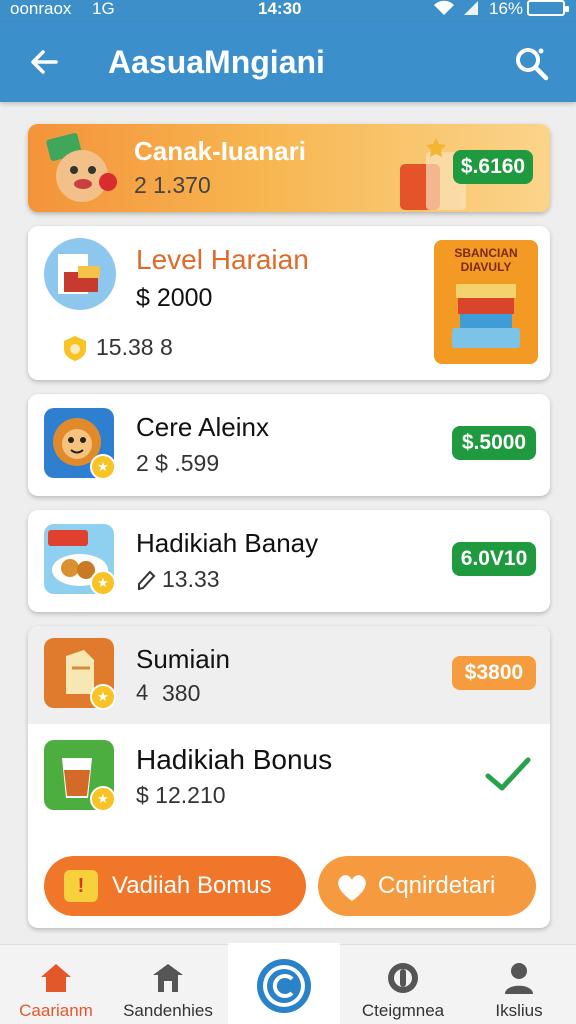 The width and height of the screenshot is (576, 1024). I want to click on search-icon, so click(532, 64).